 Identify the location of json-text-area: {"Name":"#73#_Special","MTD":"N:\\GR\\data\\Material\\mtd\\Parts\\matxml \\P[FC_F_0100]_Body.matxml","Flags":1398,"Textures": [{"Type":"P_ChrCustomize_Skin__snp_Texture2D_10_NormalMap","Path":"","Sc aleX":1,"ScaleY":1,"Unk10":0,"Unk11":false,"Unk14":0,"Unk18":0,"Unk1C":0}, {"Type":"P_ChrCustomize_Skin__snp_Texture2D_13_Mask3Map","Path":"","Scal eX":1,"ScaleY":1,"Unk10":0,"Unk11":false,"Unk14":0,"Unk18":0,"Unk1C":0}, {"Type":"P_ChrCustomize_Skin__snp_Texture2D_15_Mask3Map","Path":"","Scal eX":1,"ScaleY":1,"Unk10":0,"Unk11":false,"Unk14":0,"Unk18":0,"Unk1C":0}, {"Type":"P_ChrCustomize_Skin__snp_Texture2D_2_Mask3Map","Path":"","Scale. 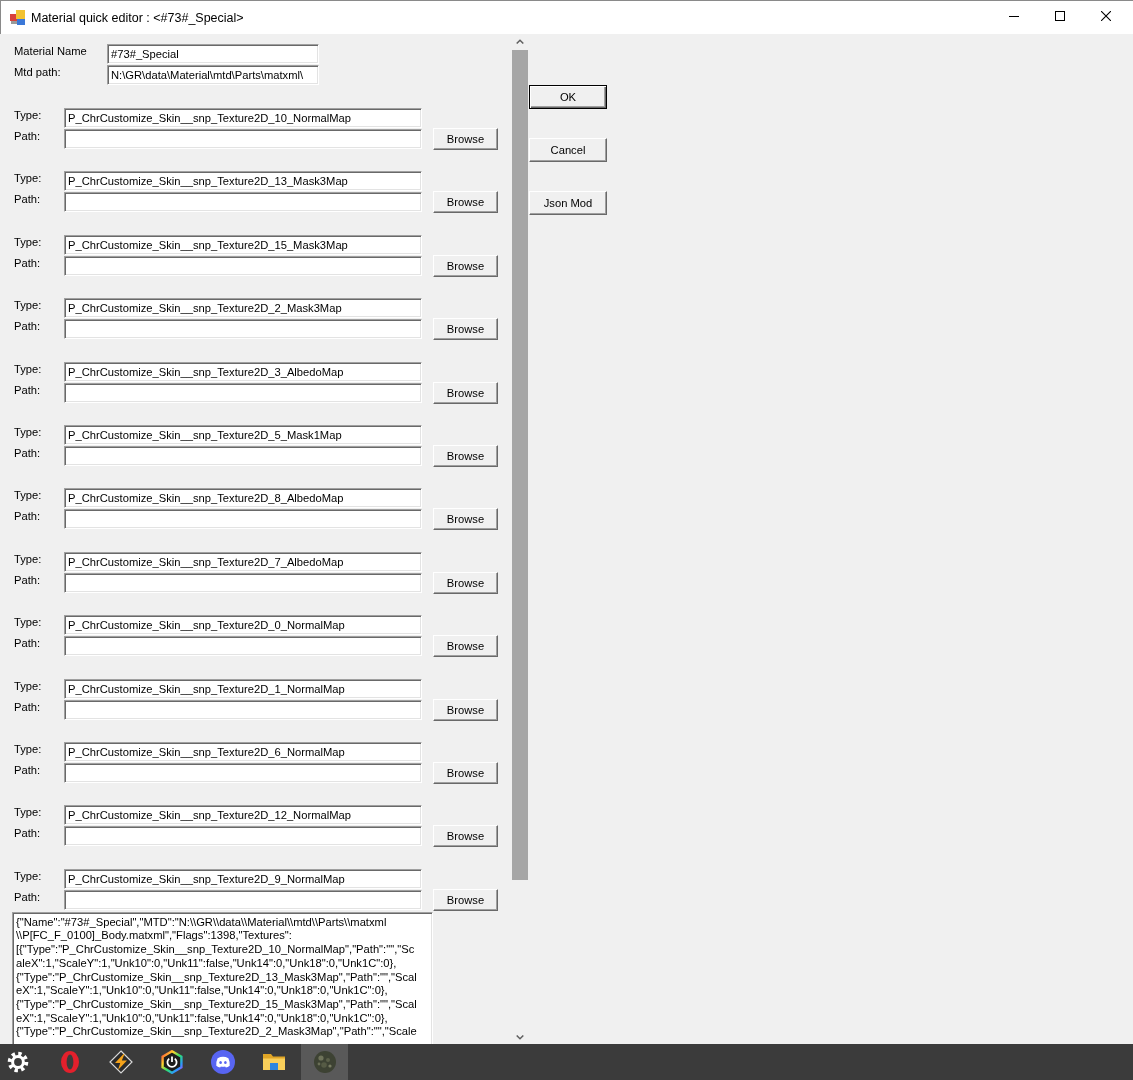
(222, 977).